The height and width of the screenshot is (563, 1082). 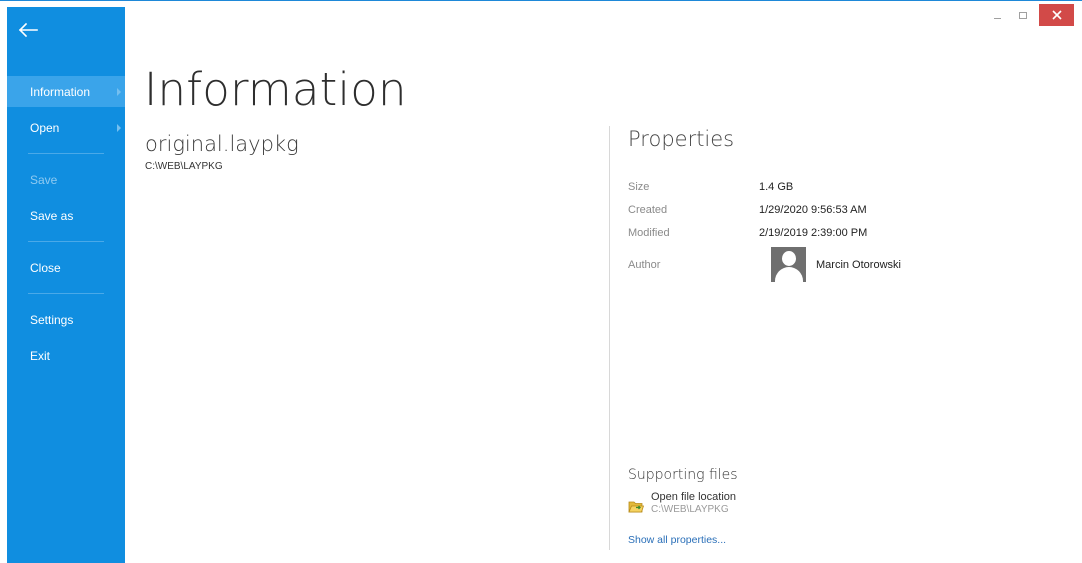 What do you see at coordinates (66, 355) in the screenshot?
I see `sidebar-item-exit: Exit` at bounding box center [66, 355].